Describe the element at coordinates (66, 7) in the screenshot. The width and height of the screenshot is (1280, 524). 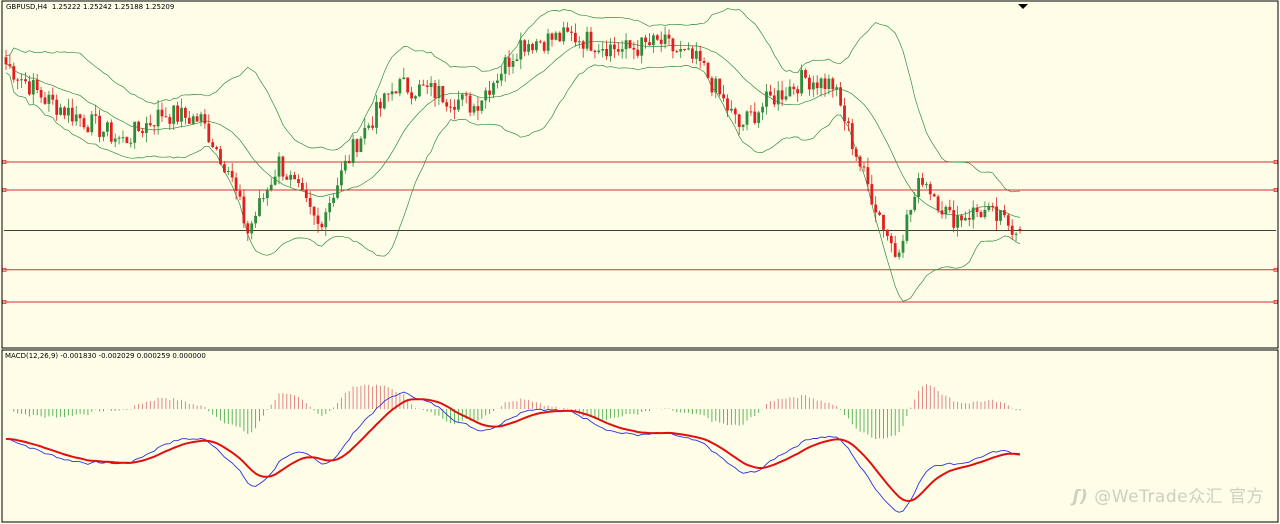
I see `open-value: 1.25222` at that location.